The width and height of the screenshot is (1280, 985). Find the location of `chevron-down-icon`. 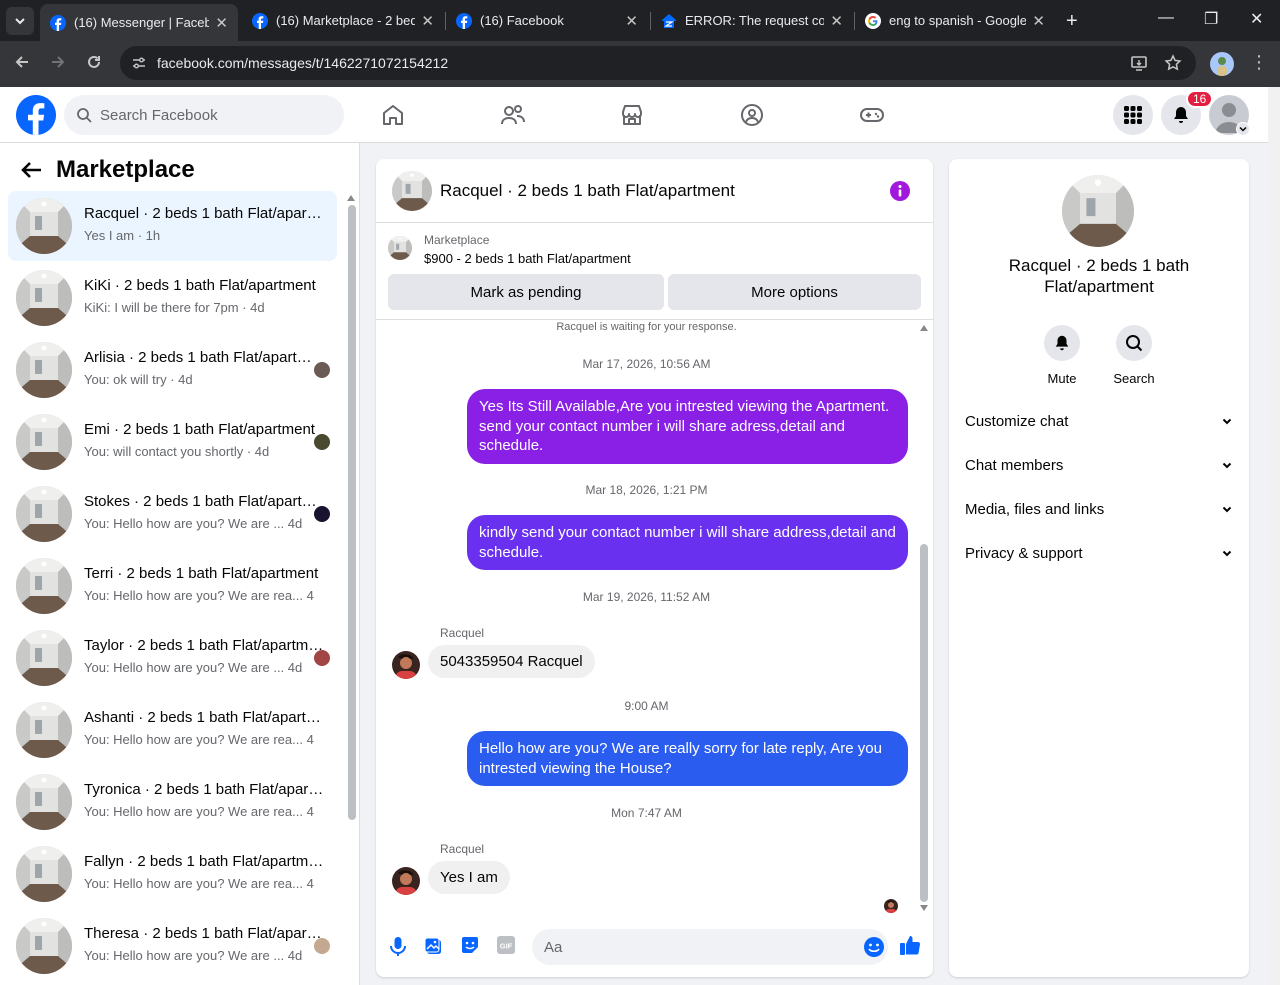

chevron-down-icon is located at coordinates (20, 21).